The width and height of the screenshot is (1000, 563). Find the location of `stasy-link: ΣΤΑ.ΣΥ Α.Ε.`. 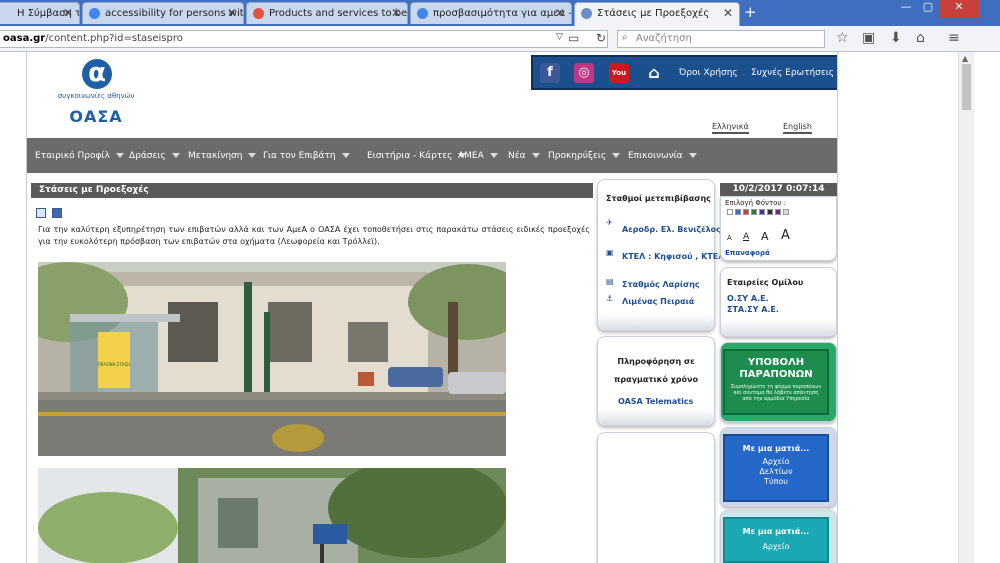

stasy-link: ΣΤΑ.ΣΥ Α.Ε. is located at coordinates (753, 309).